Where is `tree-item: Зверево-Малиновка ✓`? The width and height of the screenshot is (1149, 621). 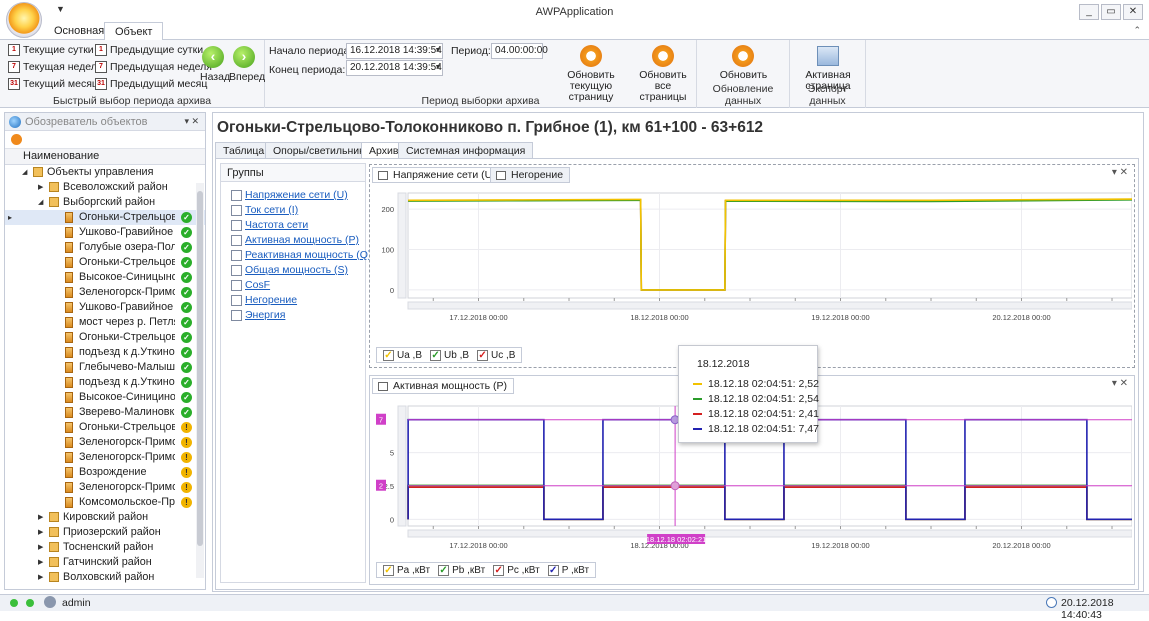
tree-item: Зверево-Малиновка ✓ is located at coordinates (105, 412).